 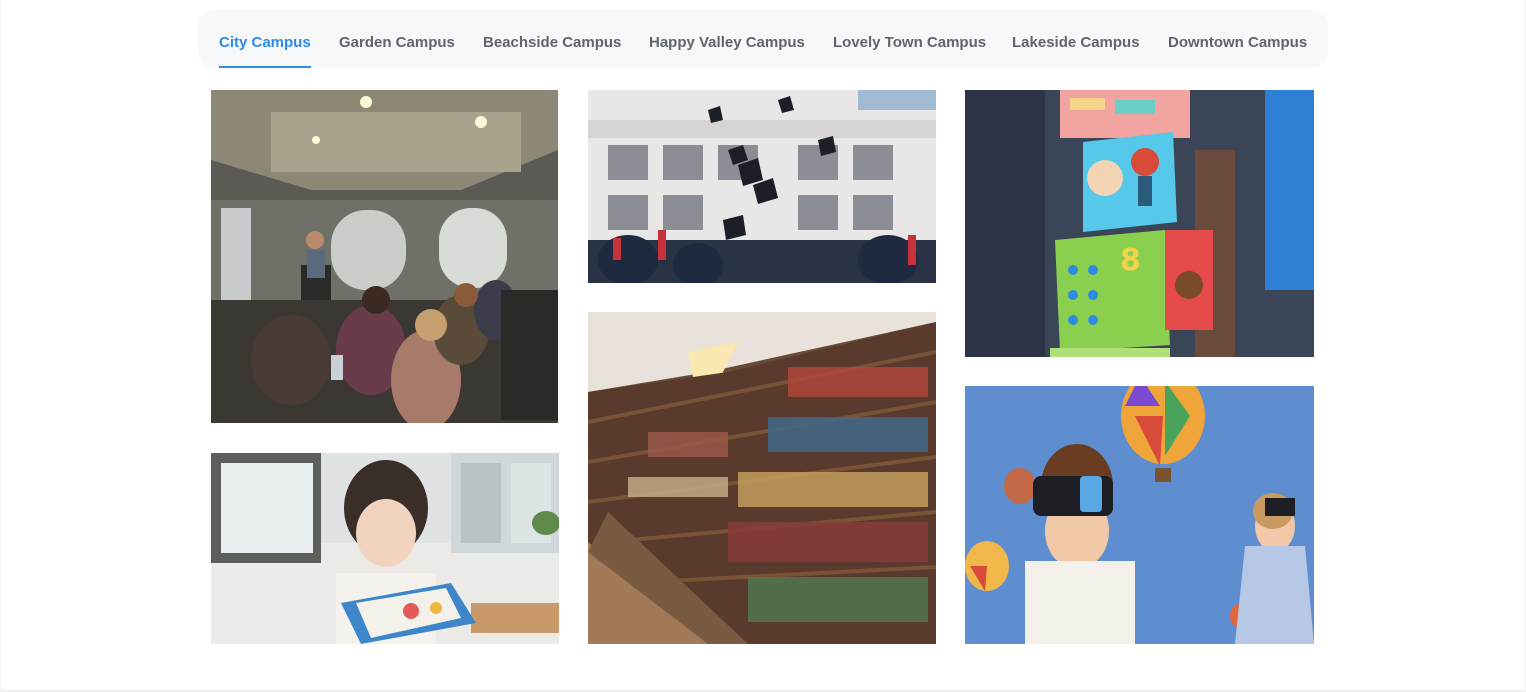 What do you see at coordinates (1139, 223) in the screenshot?
I see `toy-blocks-photo: 8` at bounding box center [1139, 223].